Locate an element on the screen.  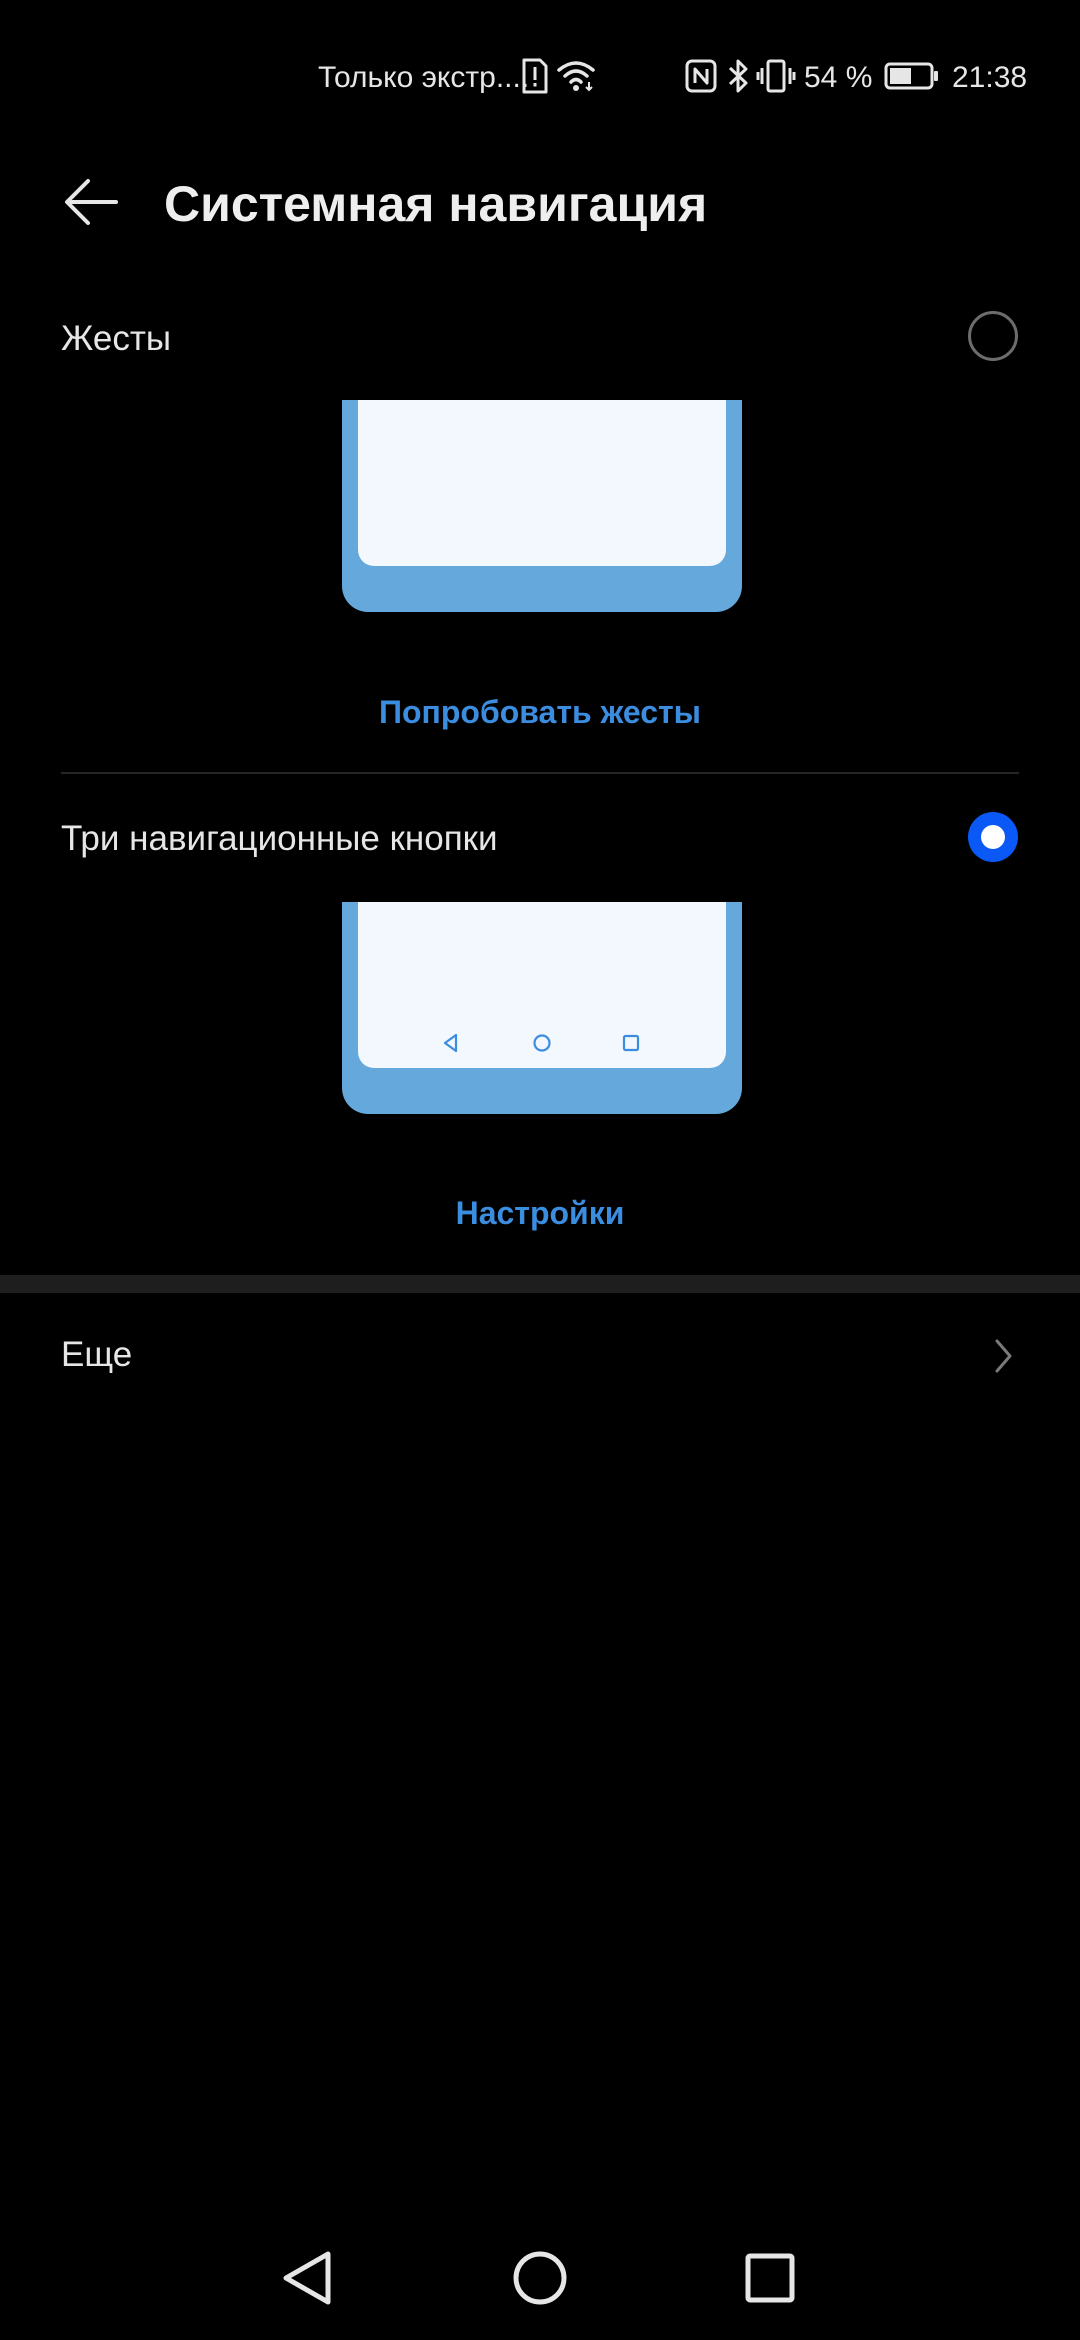
chevron-right-icon is located at coordinates (1003, 1356).